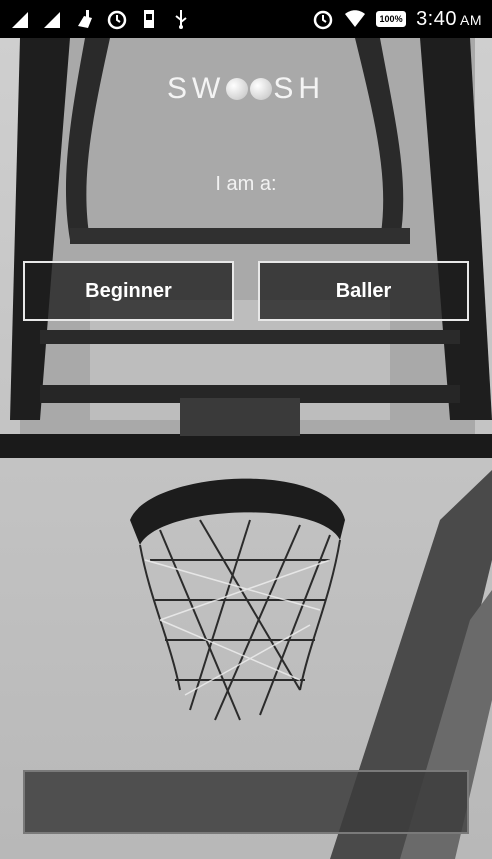  I want to click on battery-level: 100%, so click(391, 19).